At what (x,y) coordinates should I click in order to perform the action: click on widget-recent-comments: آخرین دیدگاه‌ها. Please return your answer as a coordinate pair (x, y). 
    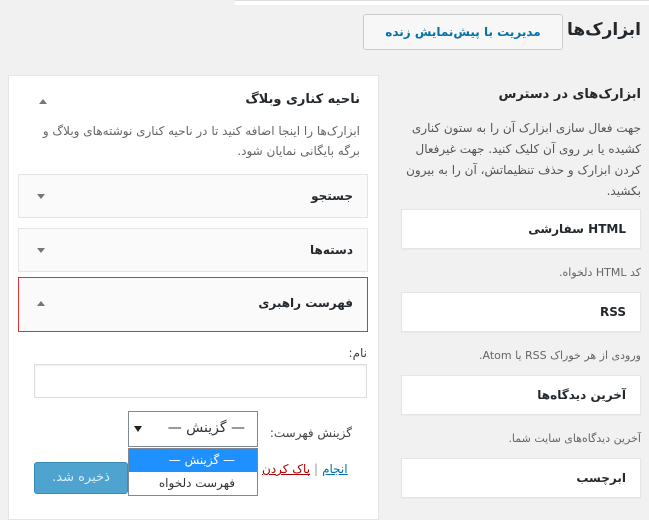
    Looking at the image, I should click on (521, 395).